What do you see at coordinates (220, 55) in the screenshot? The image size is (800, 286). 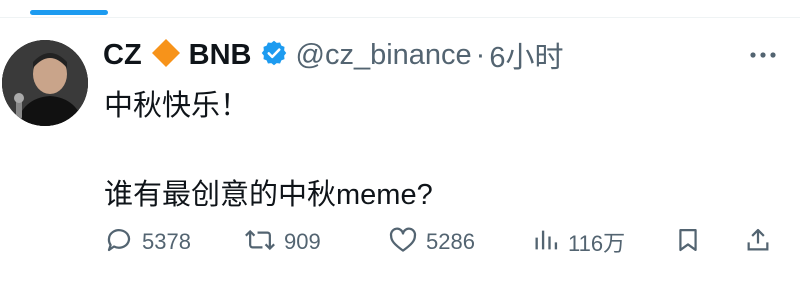 I see `author-badge-text: BNB` at bounding box center [220, 55].